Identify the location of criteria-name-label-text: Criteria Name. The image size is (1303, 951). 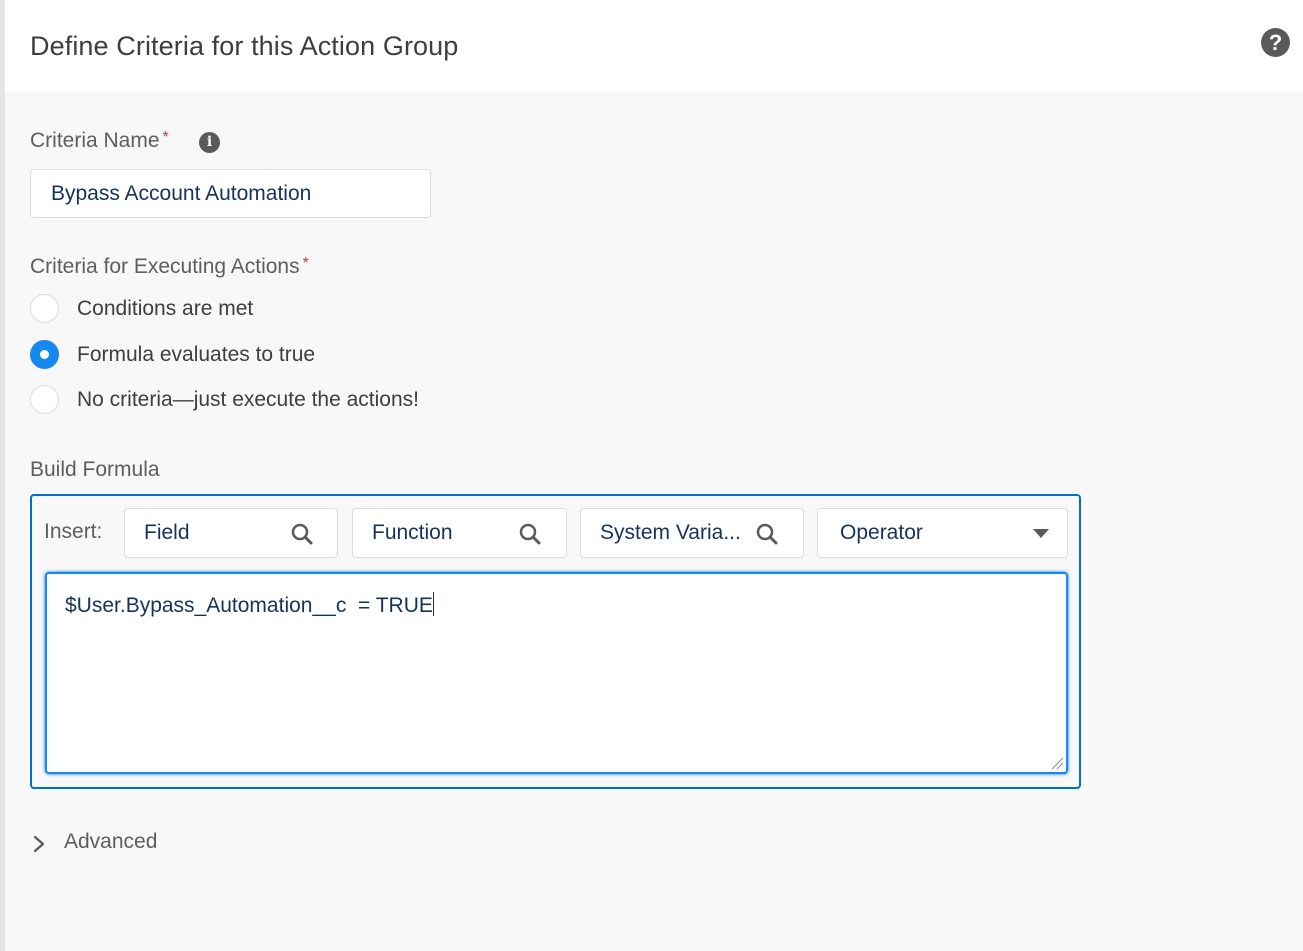
(95, 140).